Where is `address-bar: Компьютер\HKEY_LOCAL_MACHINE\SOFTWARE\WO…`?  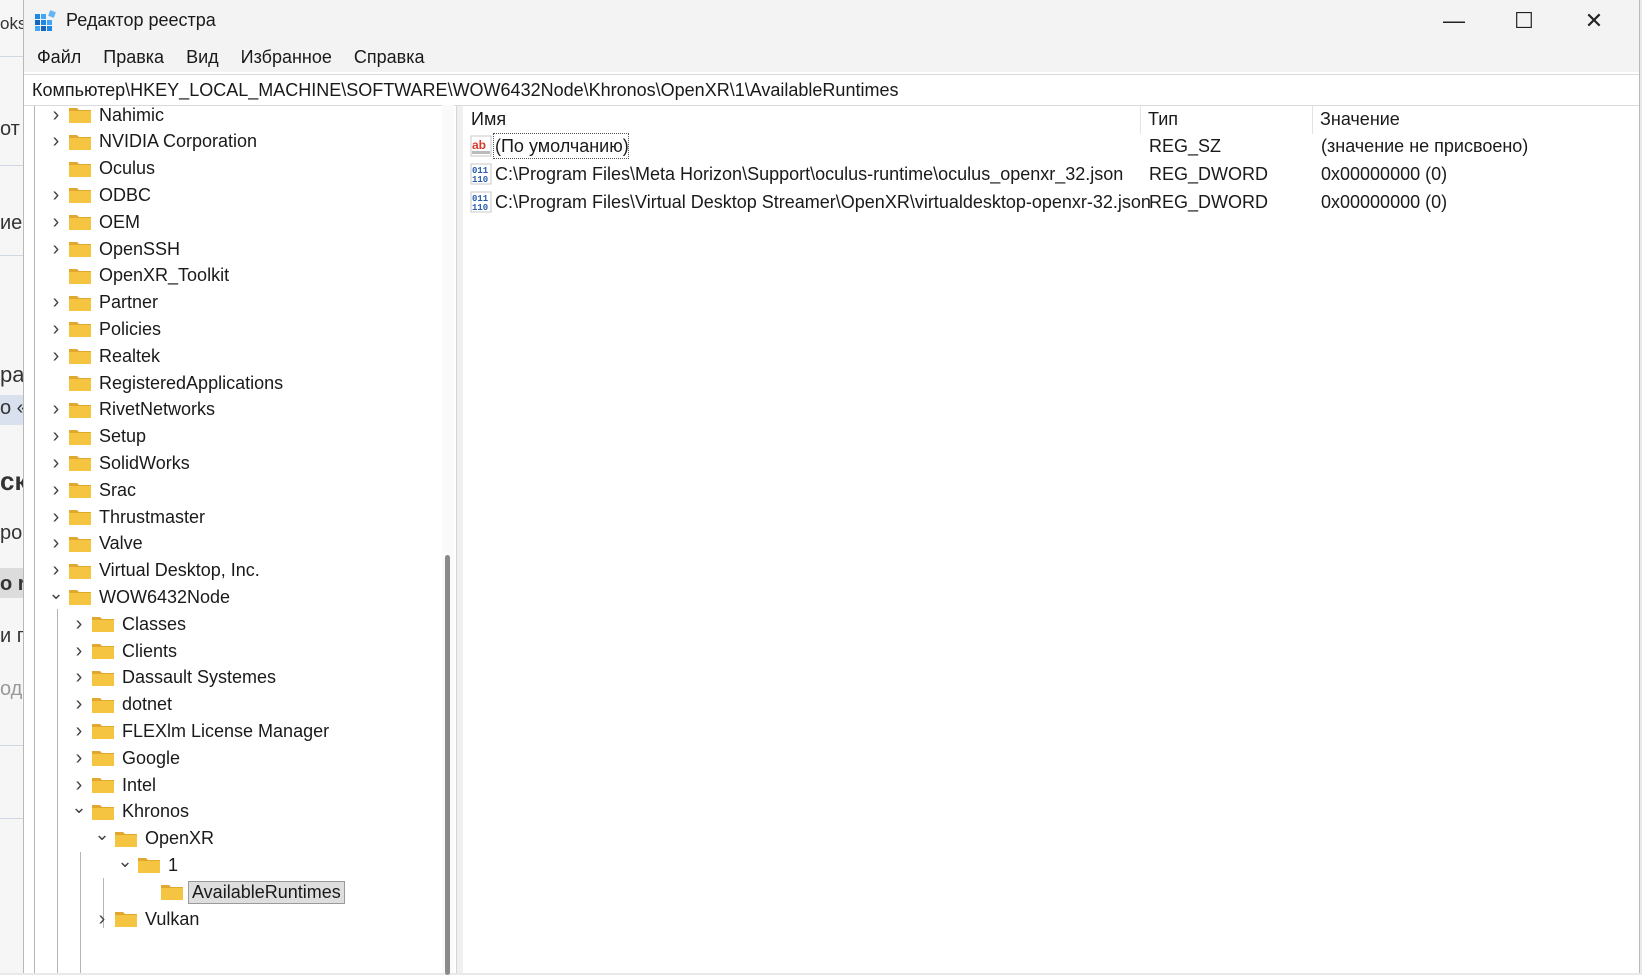 address-bar: Компьютер\HKEY_LOCAL_MACHINE\SOFTWARE\WO… is located at coordinates (831, 90).